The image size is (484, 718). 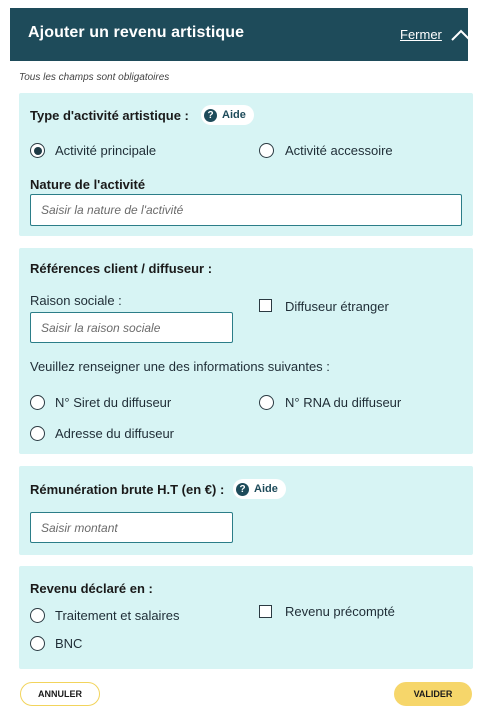 I want to click on raison-sociale-input, so click(x=131, y=327).